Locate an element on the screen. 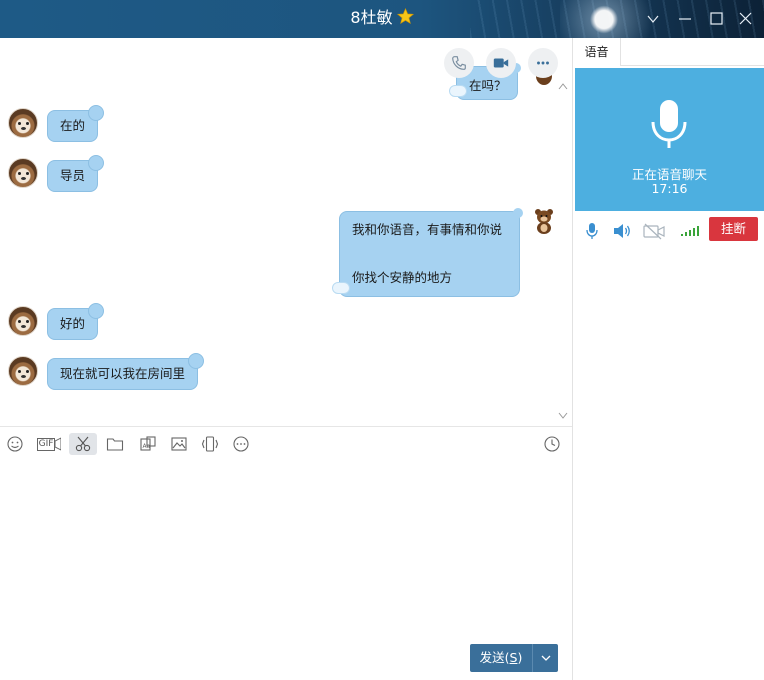  message-text: 现在就可以我在房间里 is located at coordinates (123, 373).